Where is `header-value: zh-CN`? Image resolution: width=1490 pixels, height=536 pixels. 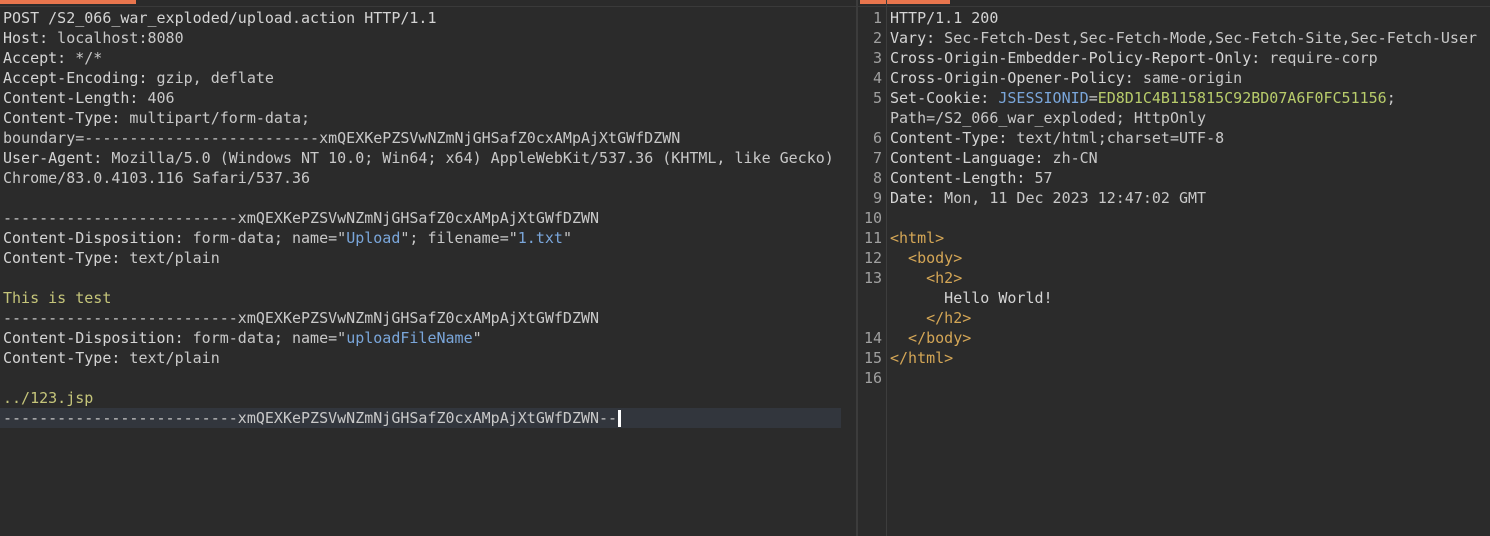
header-value: zh-CN is located at coordinates (1070, 158).